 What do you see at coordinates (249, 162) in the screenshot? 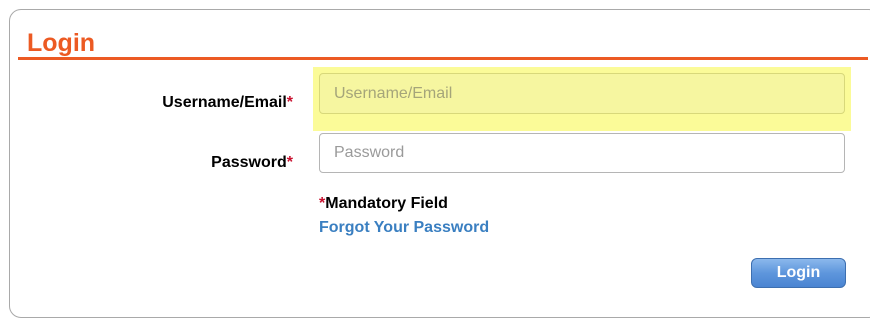
I see `password-label-text: Password` at bounding box center [249, 162].